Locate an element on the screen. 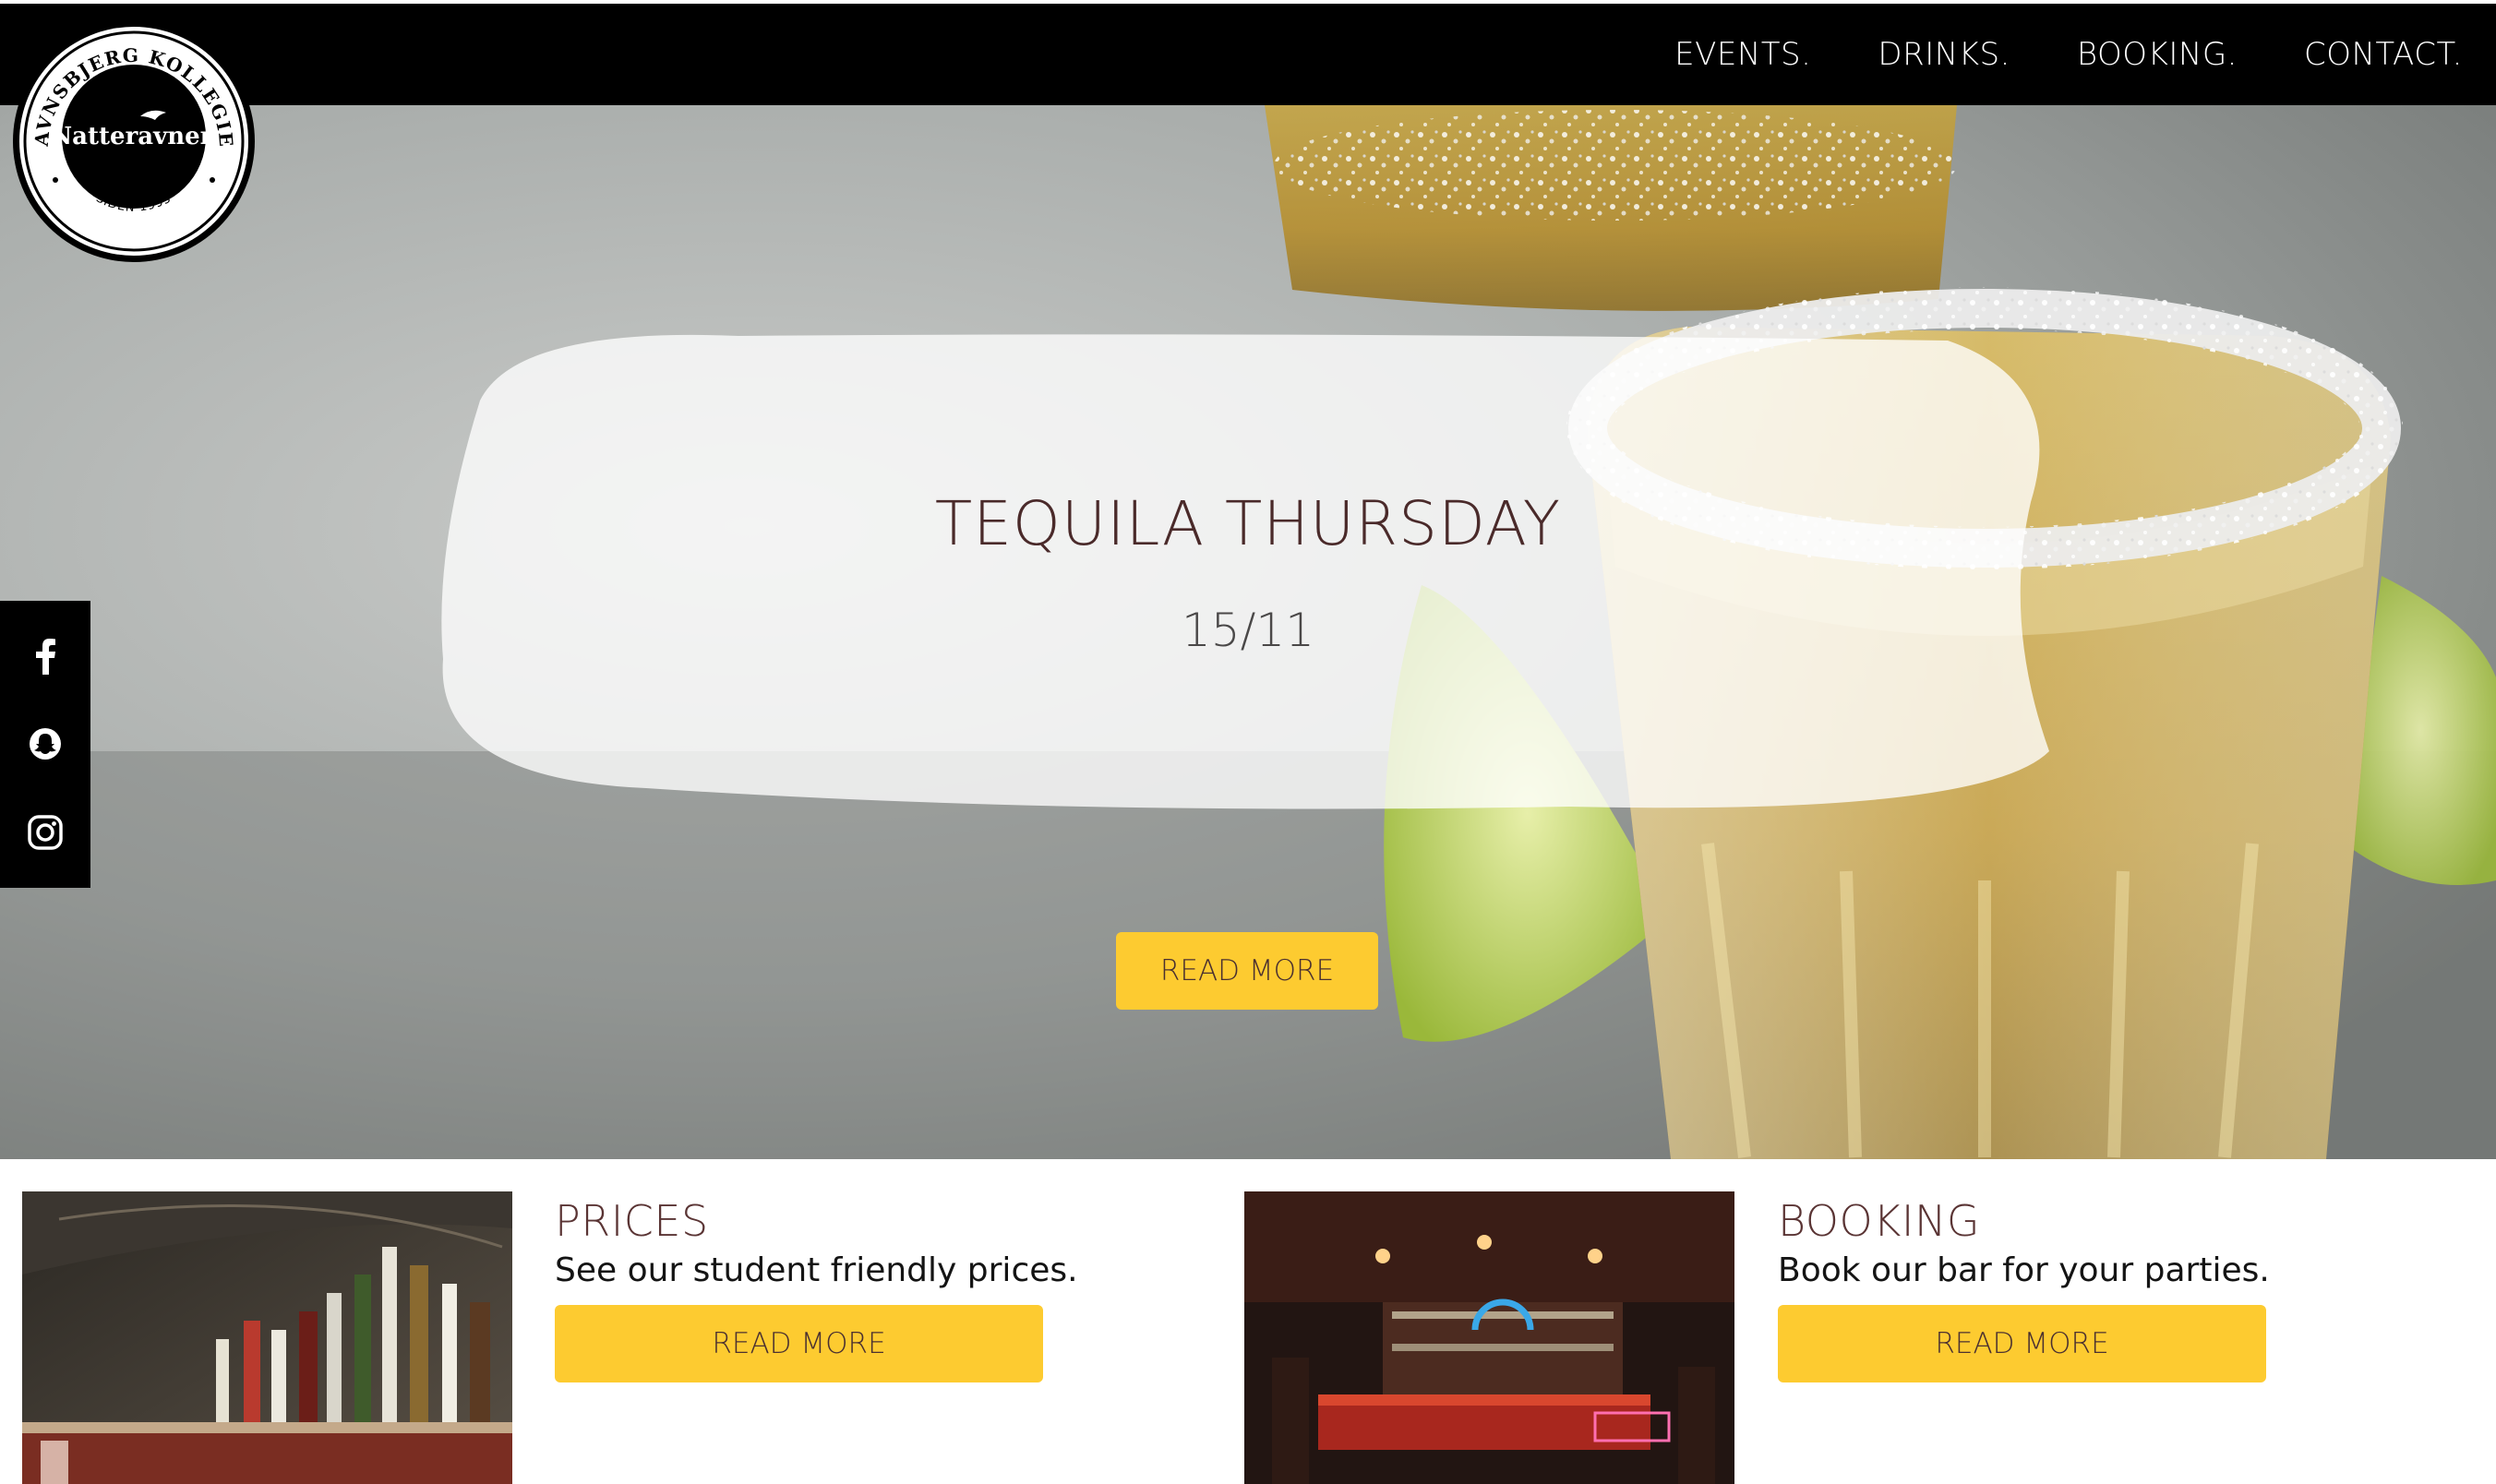  booking-description: Book our bar for your parties. is located at coordinates (2024, 1270).